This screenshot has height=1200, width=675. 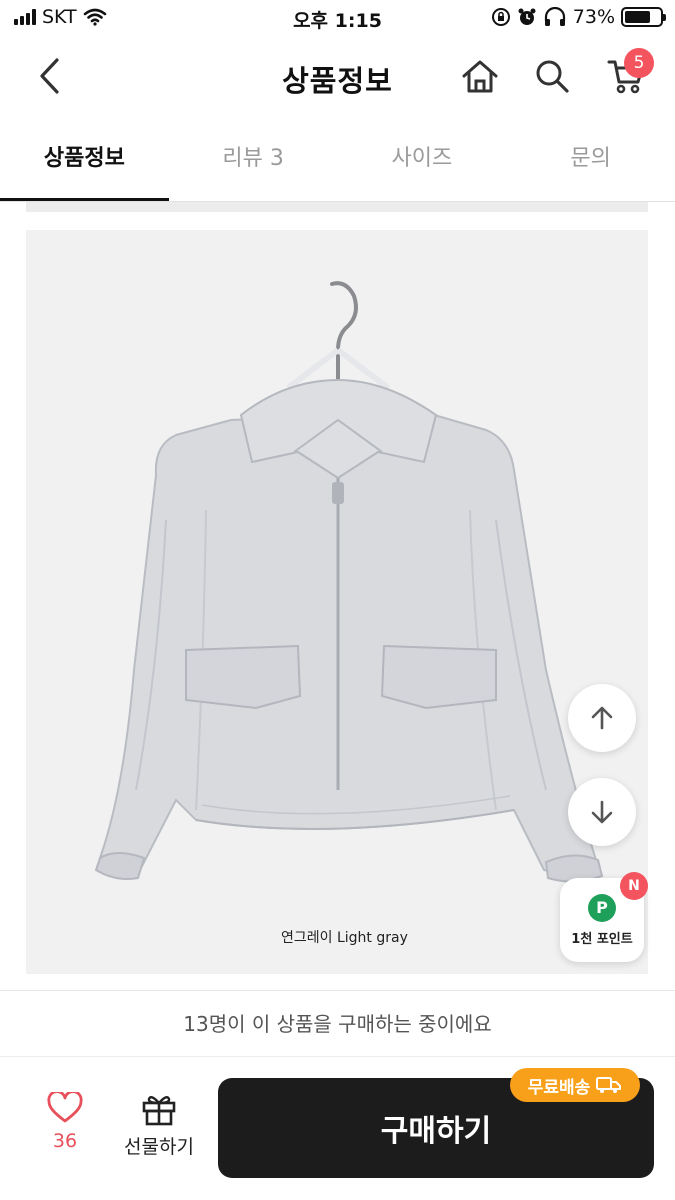 I want to click on like-count: 36, so click(x=65, y=1141).